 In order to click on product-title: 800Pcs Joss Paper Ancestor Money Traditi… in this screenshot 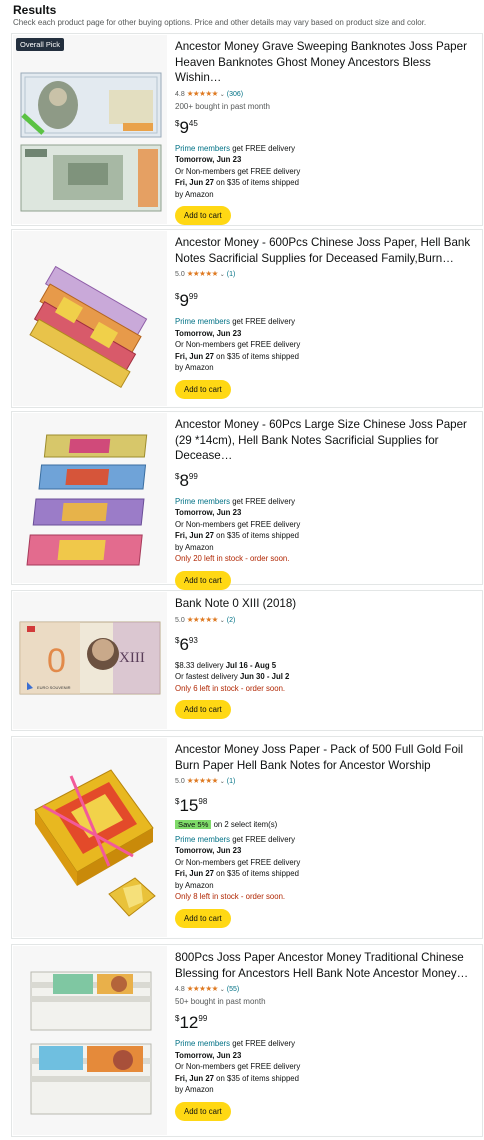, I will do `click(327, 965)`.